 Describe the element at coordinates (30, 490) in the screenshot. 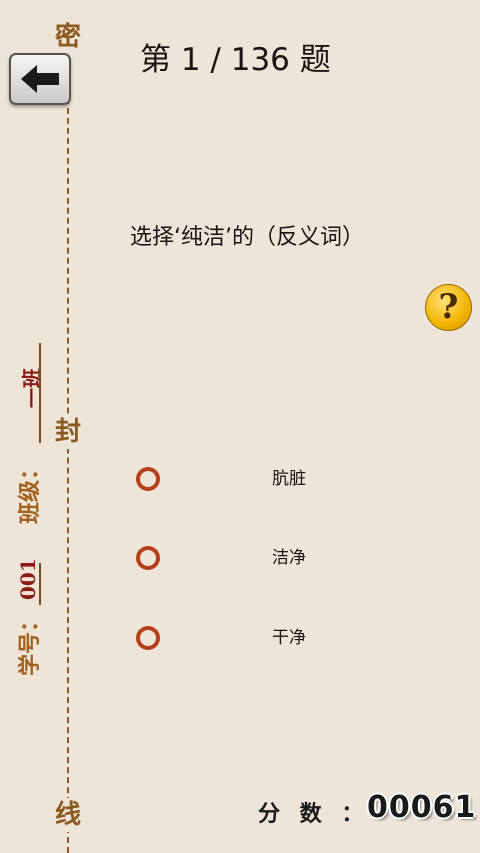

I see `class-label: 班级：` at that location.